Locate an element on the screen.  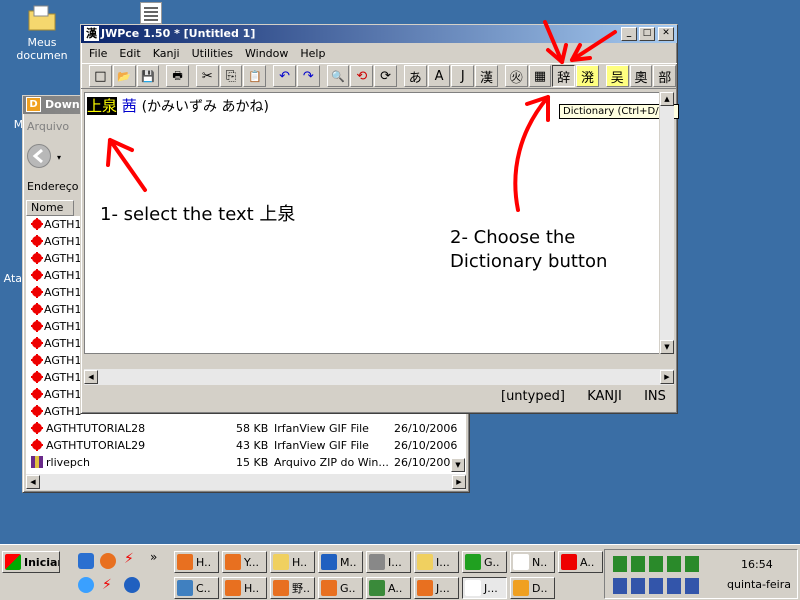
hiragana-mode-icon: あ is located at coordinates (415, 76).